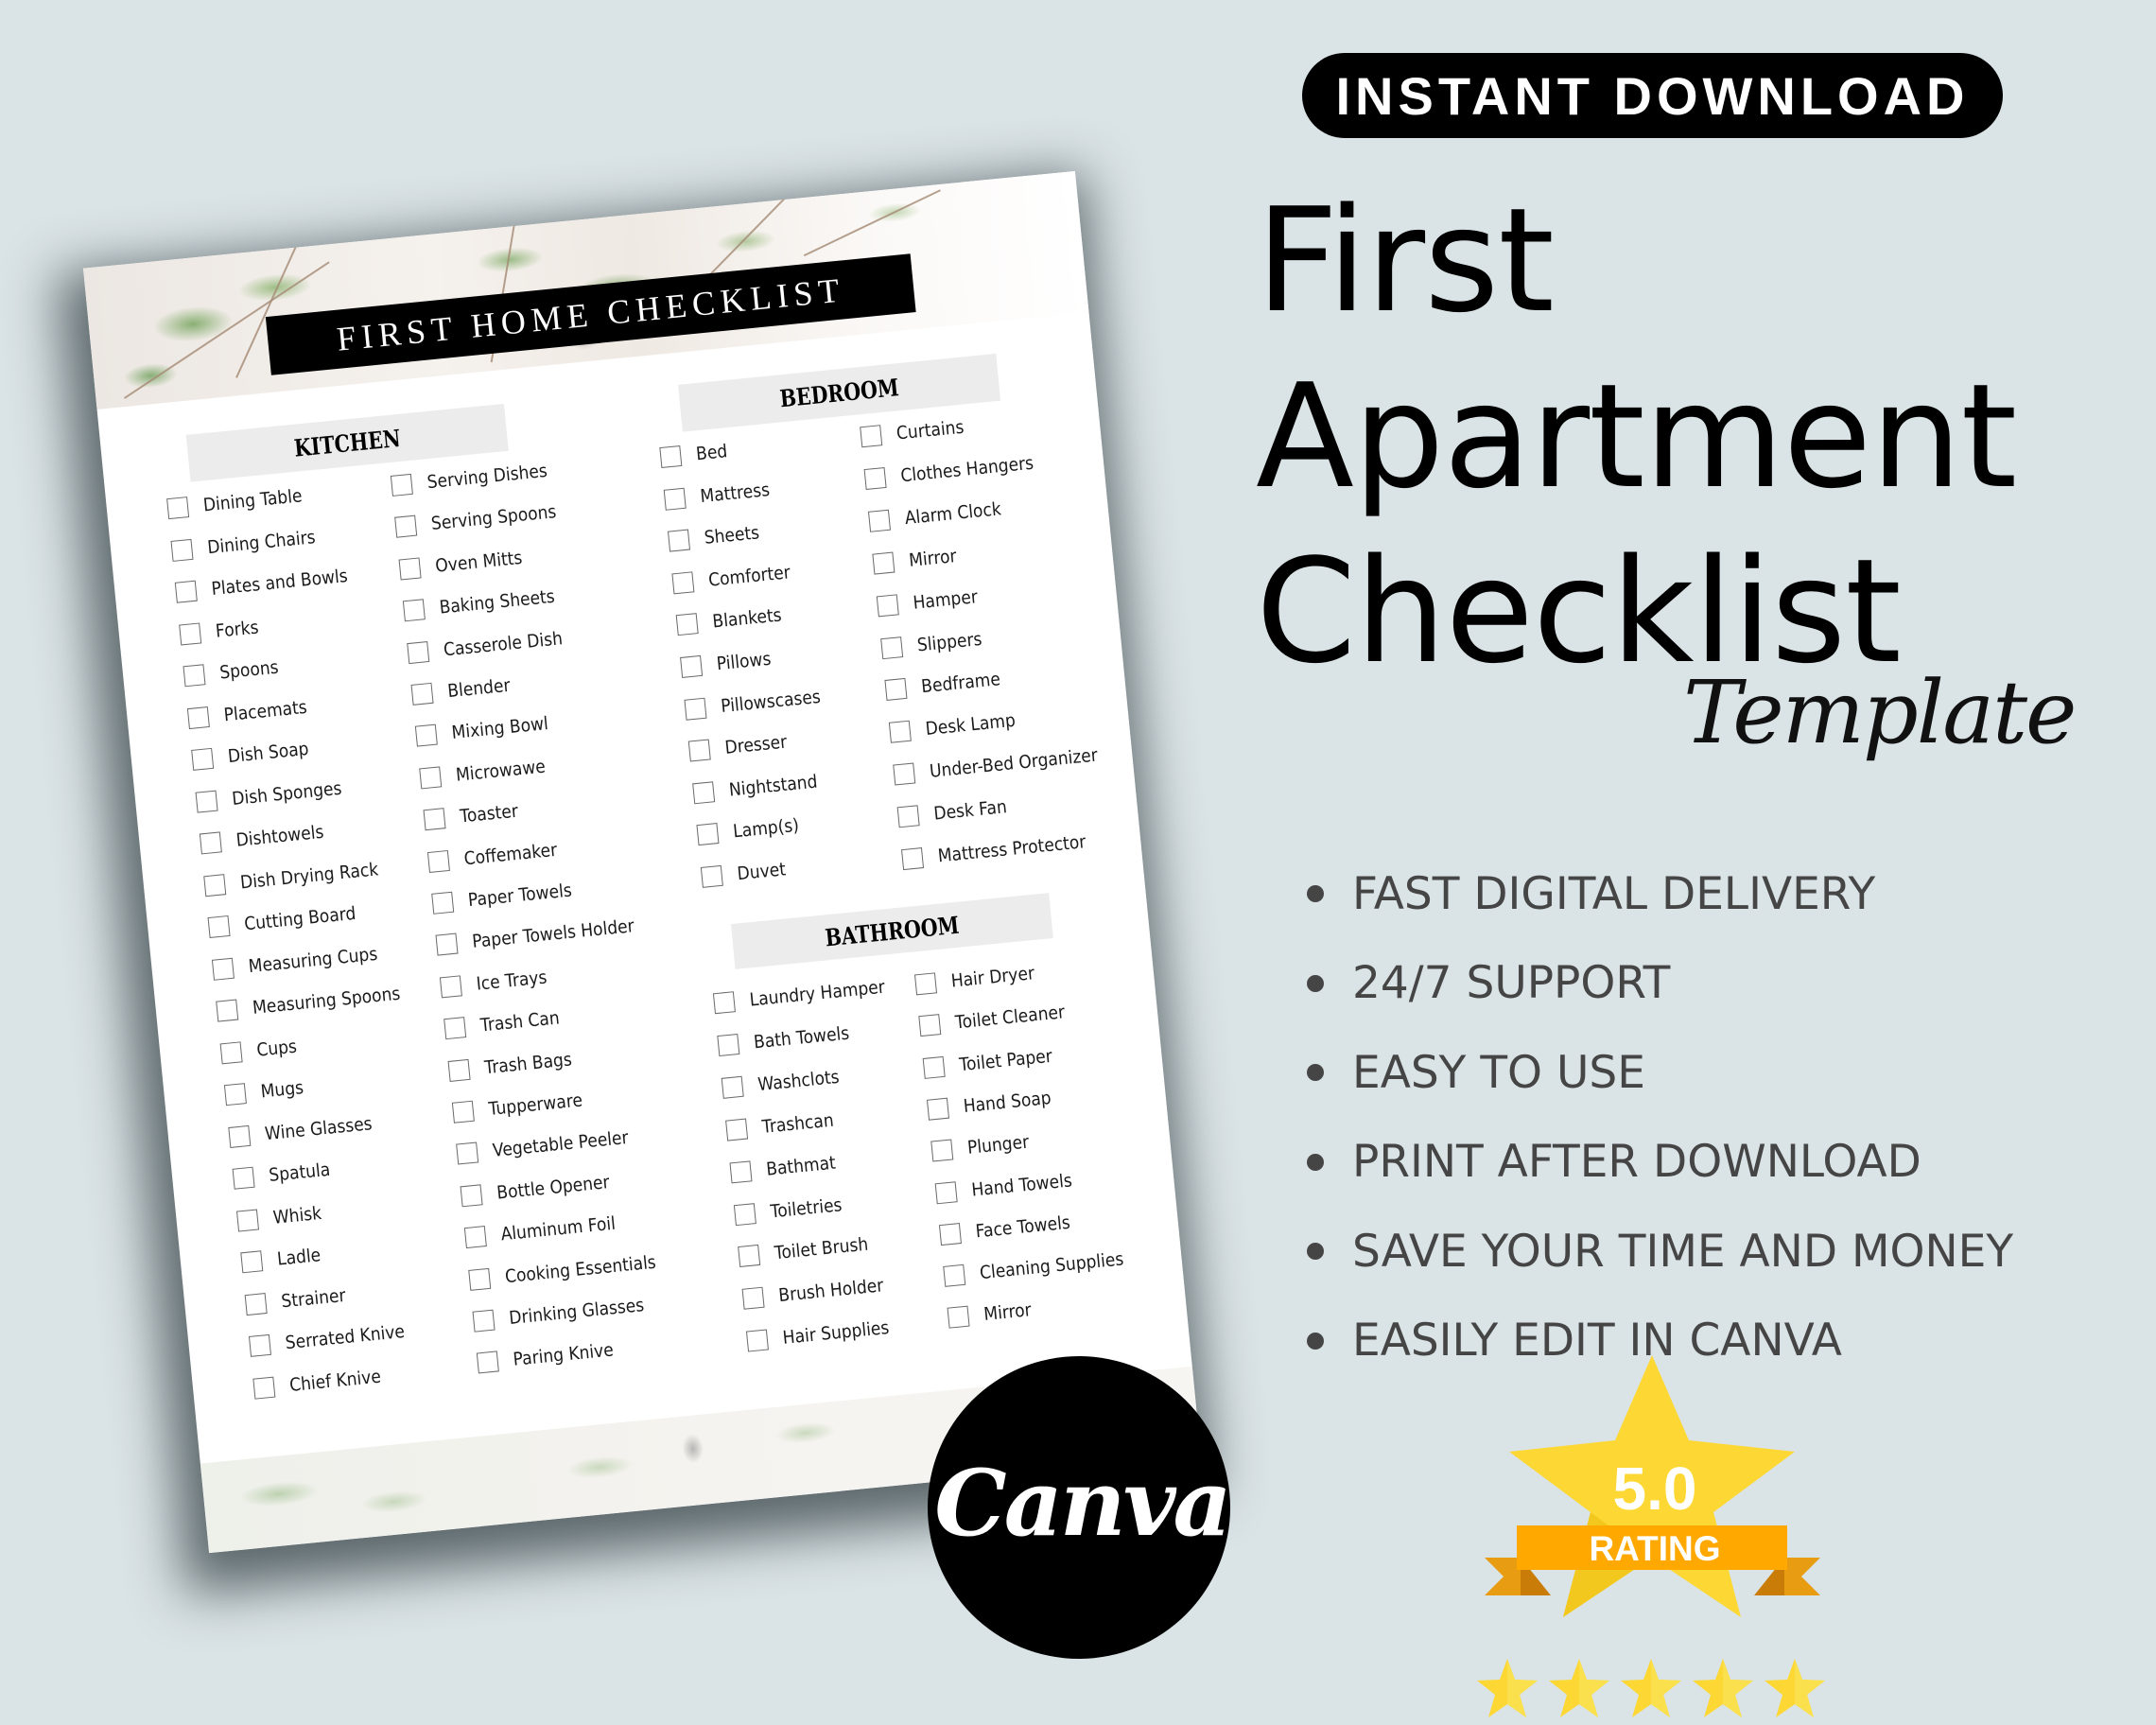  I want to click on checklist-item: Plunger, so click(983, 1146).